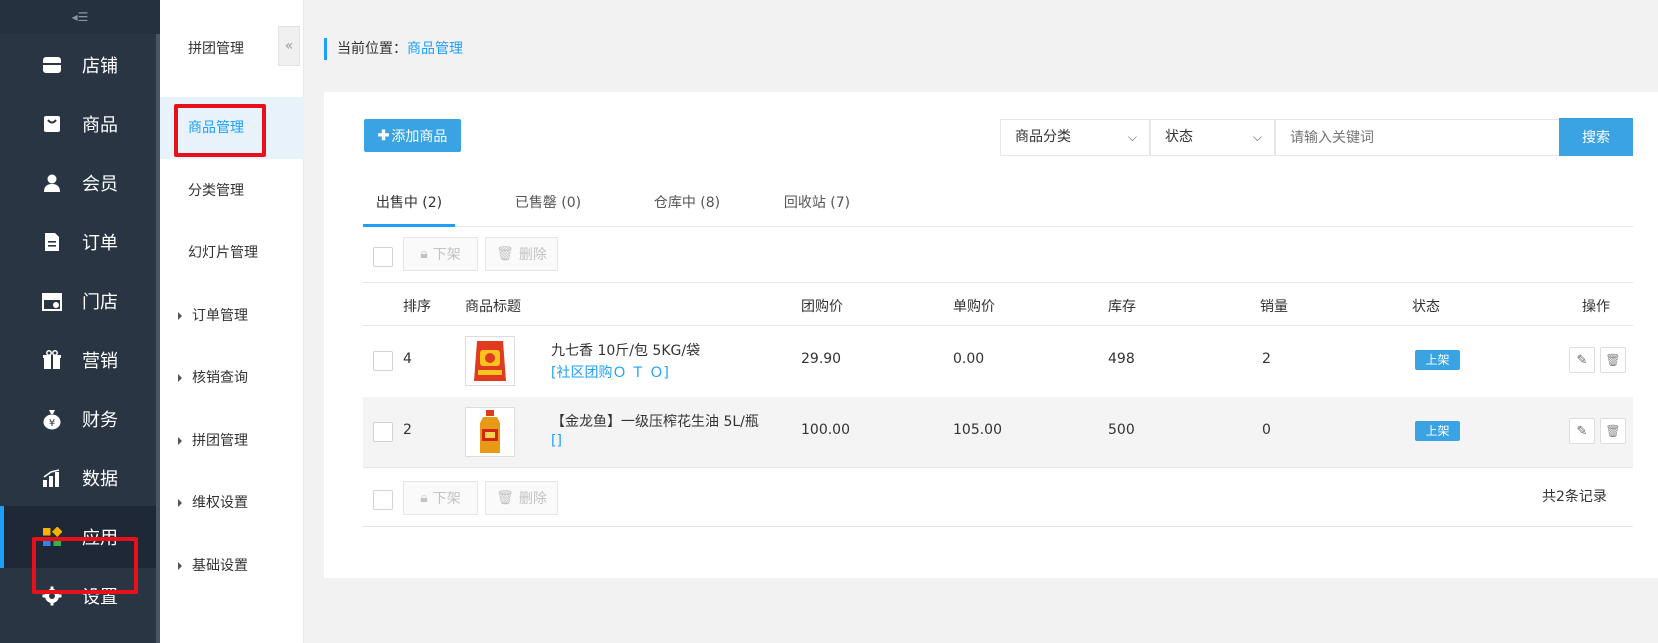 The image size is (1658, 643). Describe the element at coordinates (825, 430) in the screenshot. I see `row-group-price: 100.00` at that location.